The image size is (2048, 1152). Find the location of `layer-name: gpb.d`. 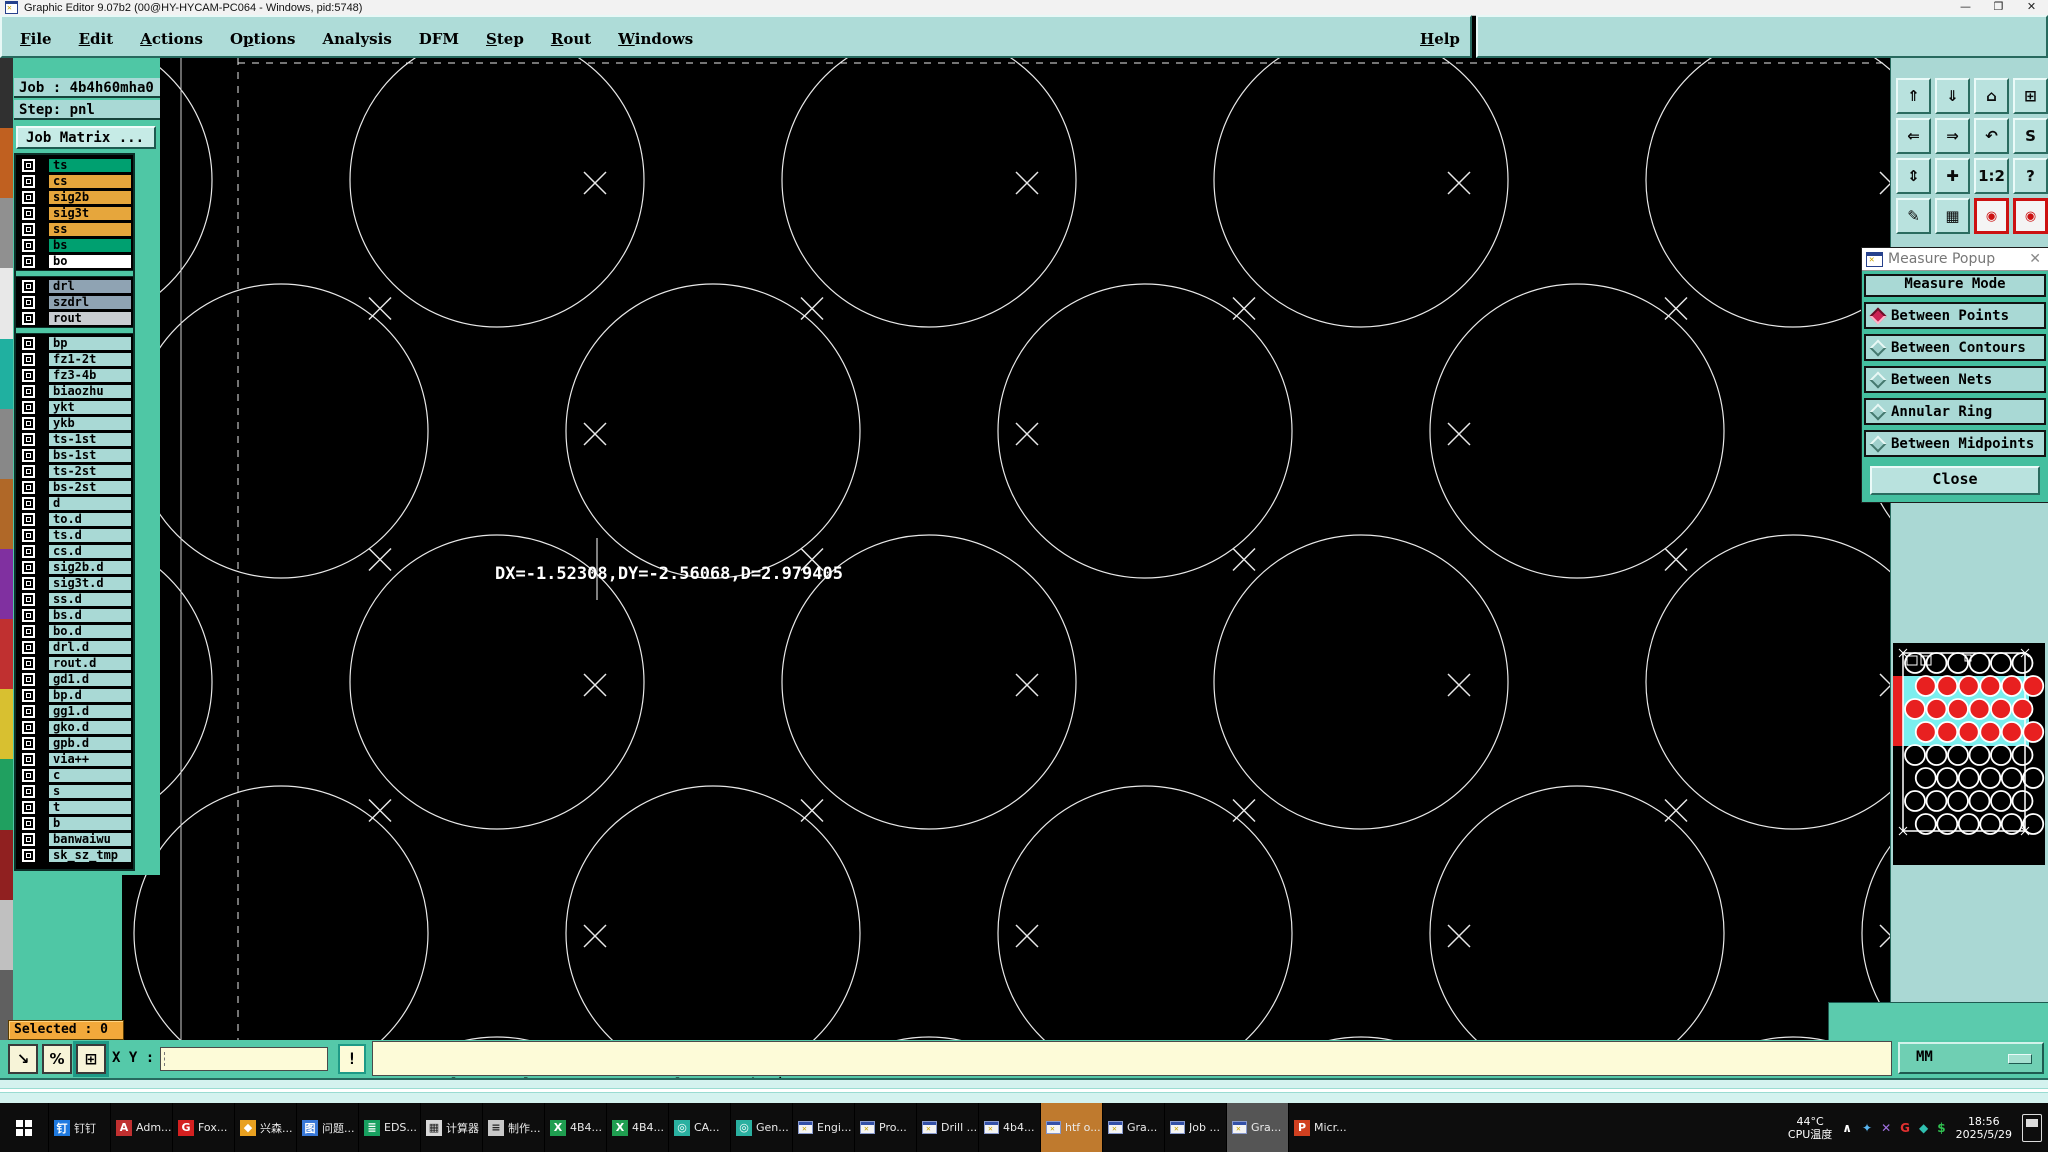

layer-name: gpb.d is located at coordinates (90, 743).